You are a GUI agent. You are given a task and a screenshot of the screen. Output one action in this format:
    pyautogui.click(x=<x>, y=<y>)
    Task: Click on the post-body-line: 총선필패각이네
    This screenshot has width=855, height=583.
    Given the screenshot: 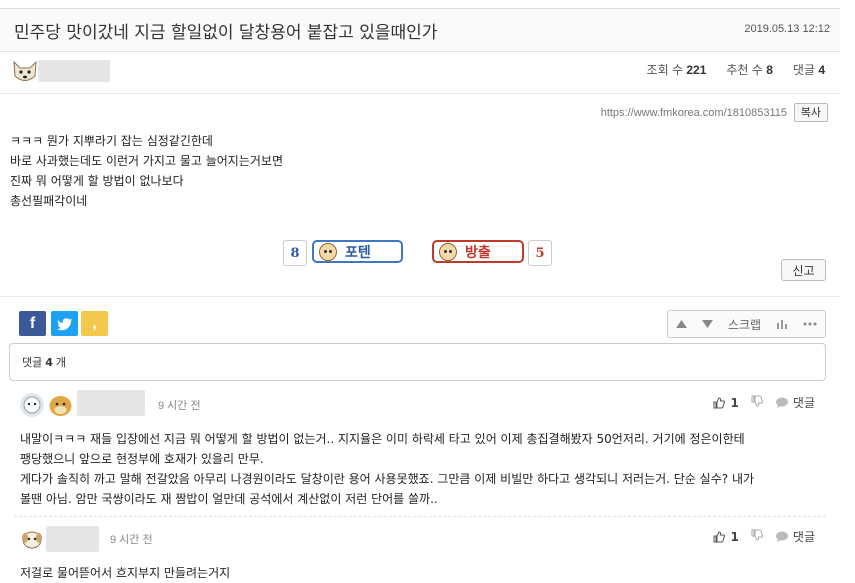 What is the action you would take?
    pyautogui.click(x=49, y=201)
    